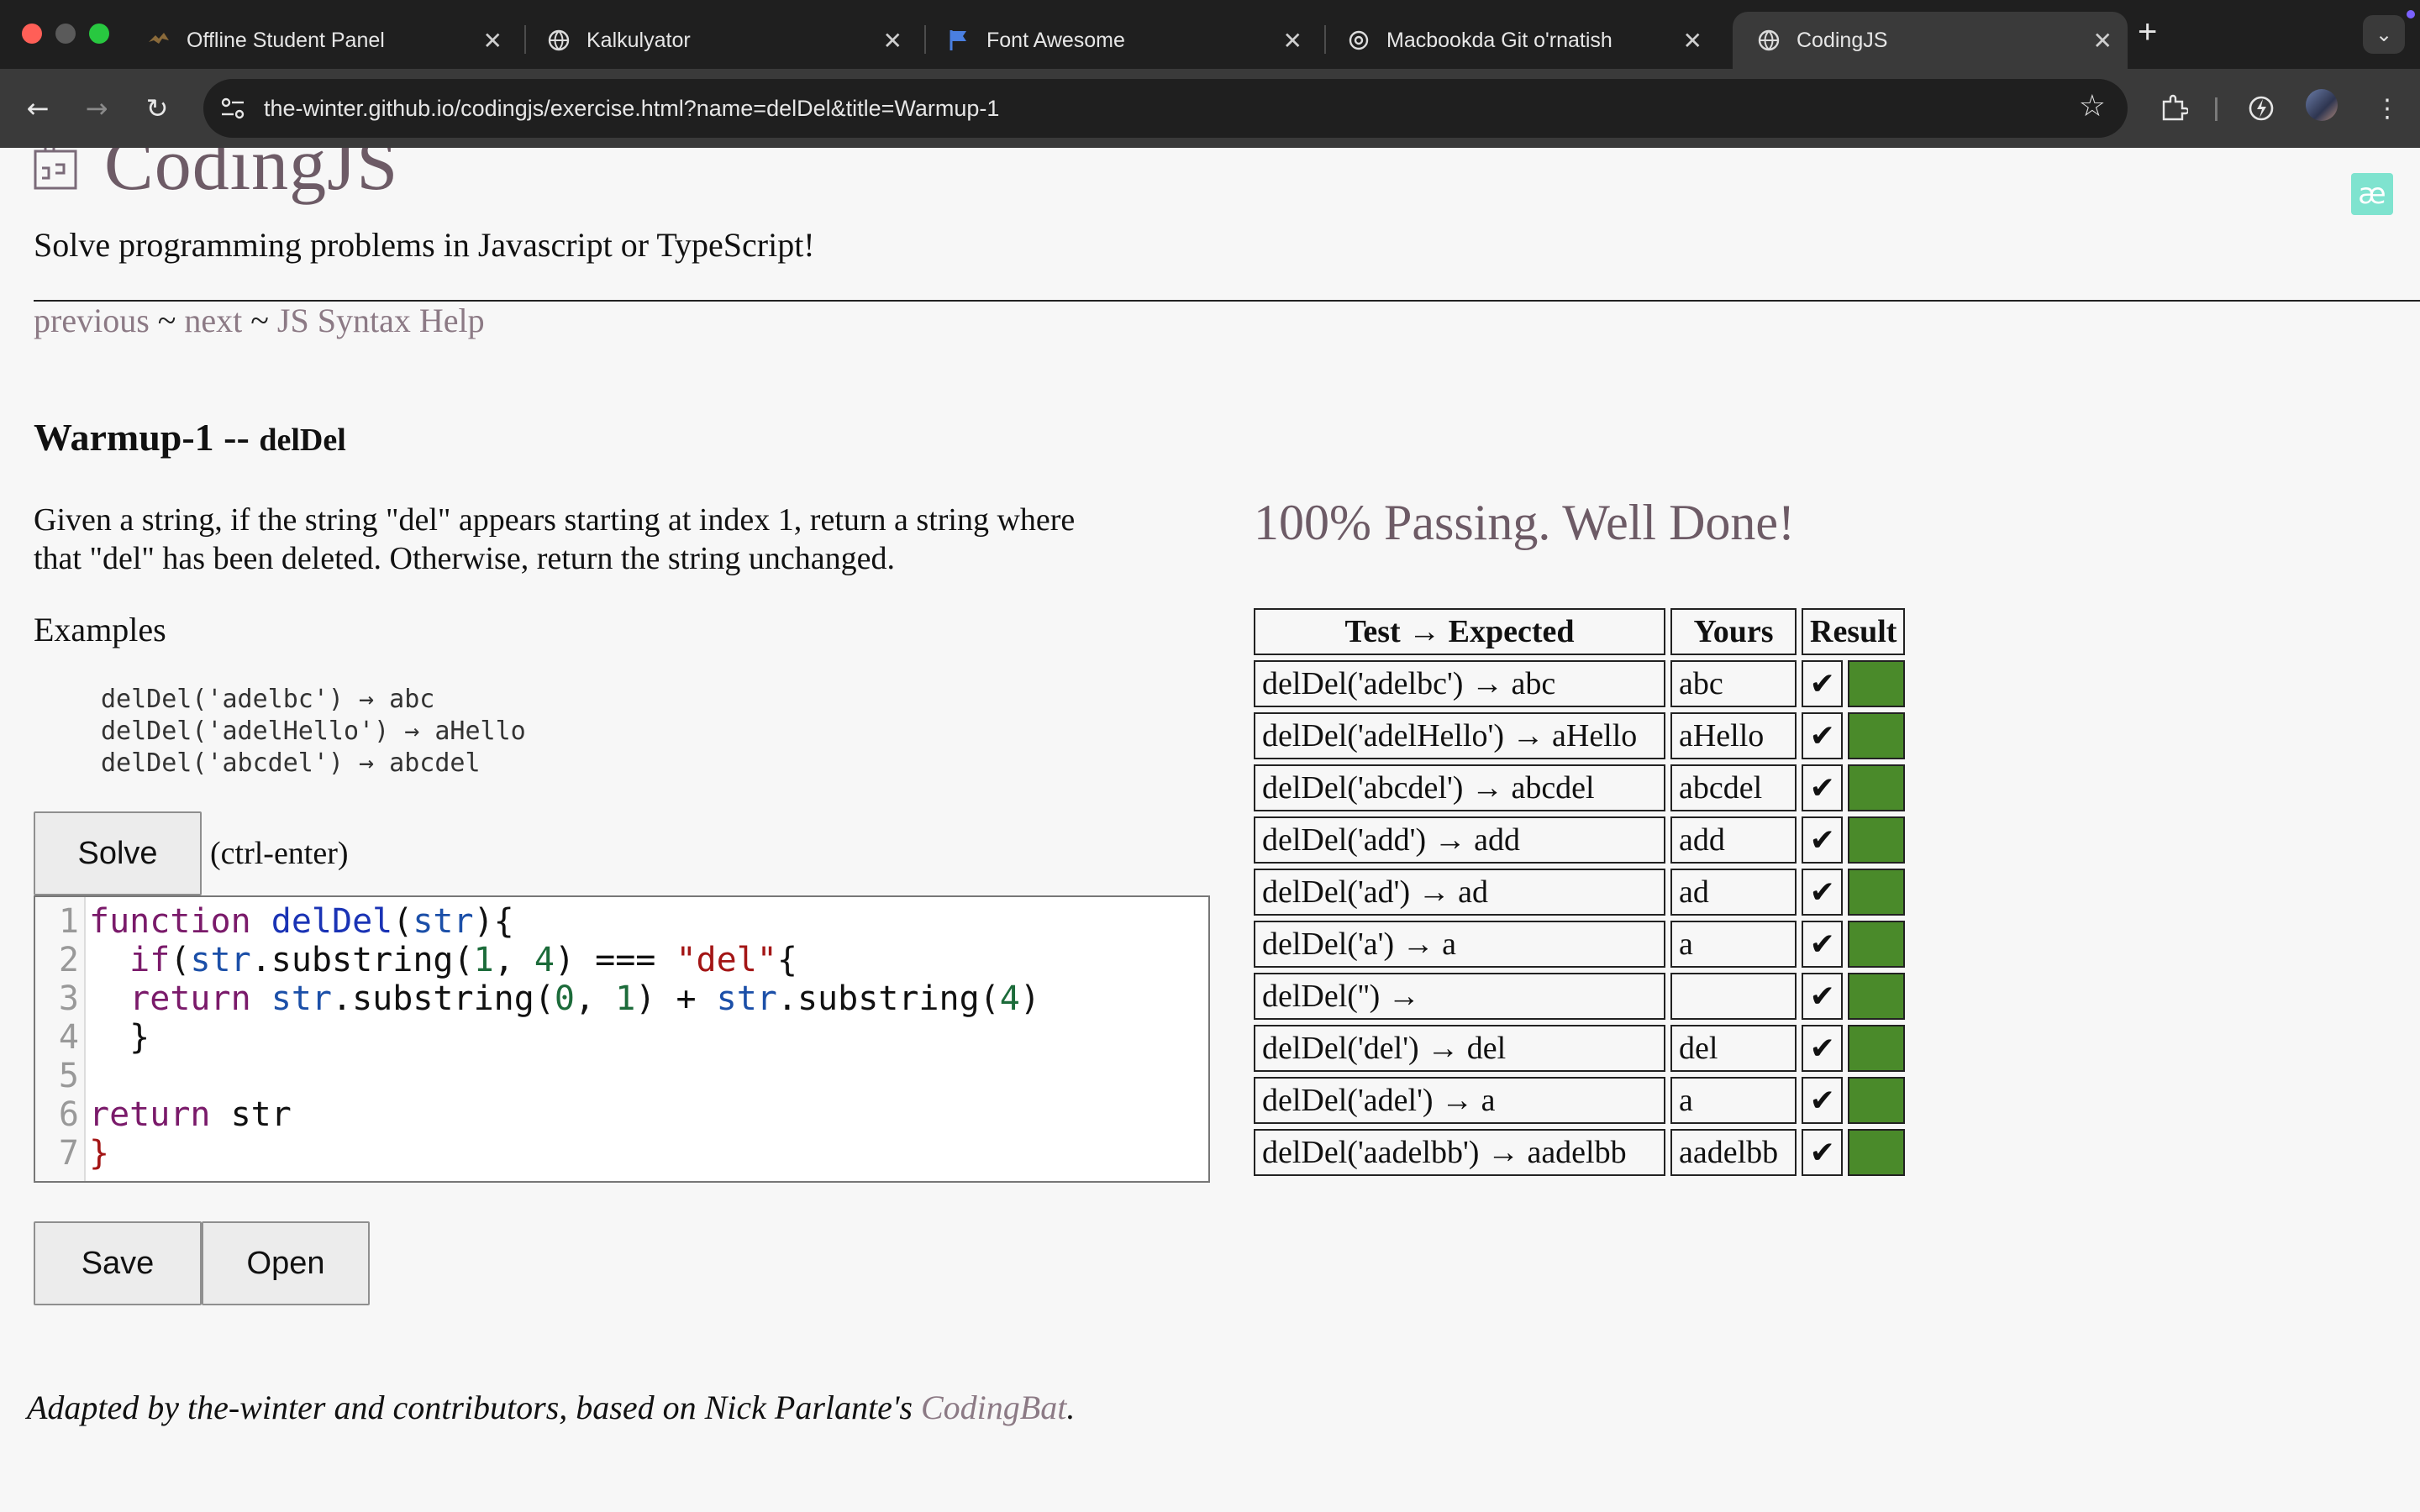 Image resolution: width=2420 pixels, height=1512 pixels. I want to click on codingbat-link: CodingBat, so click(993, 1407).